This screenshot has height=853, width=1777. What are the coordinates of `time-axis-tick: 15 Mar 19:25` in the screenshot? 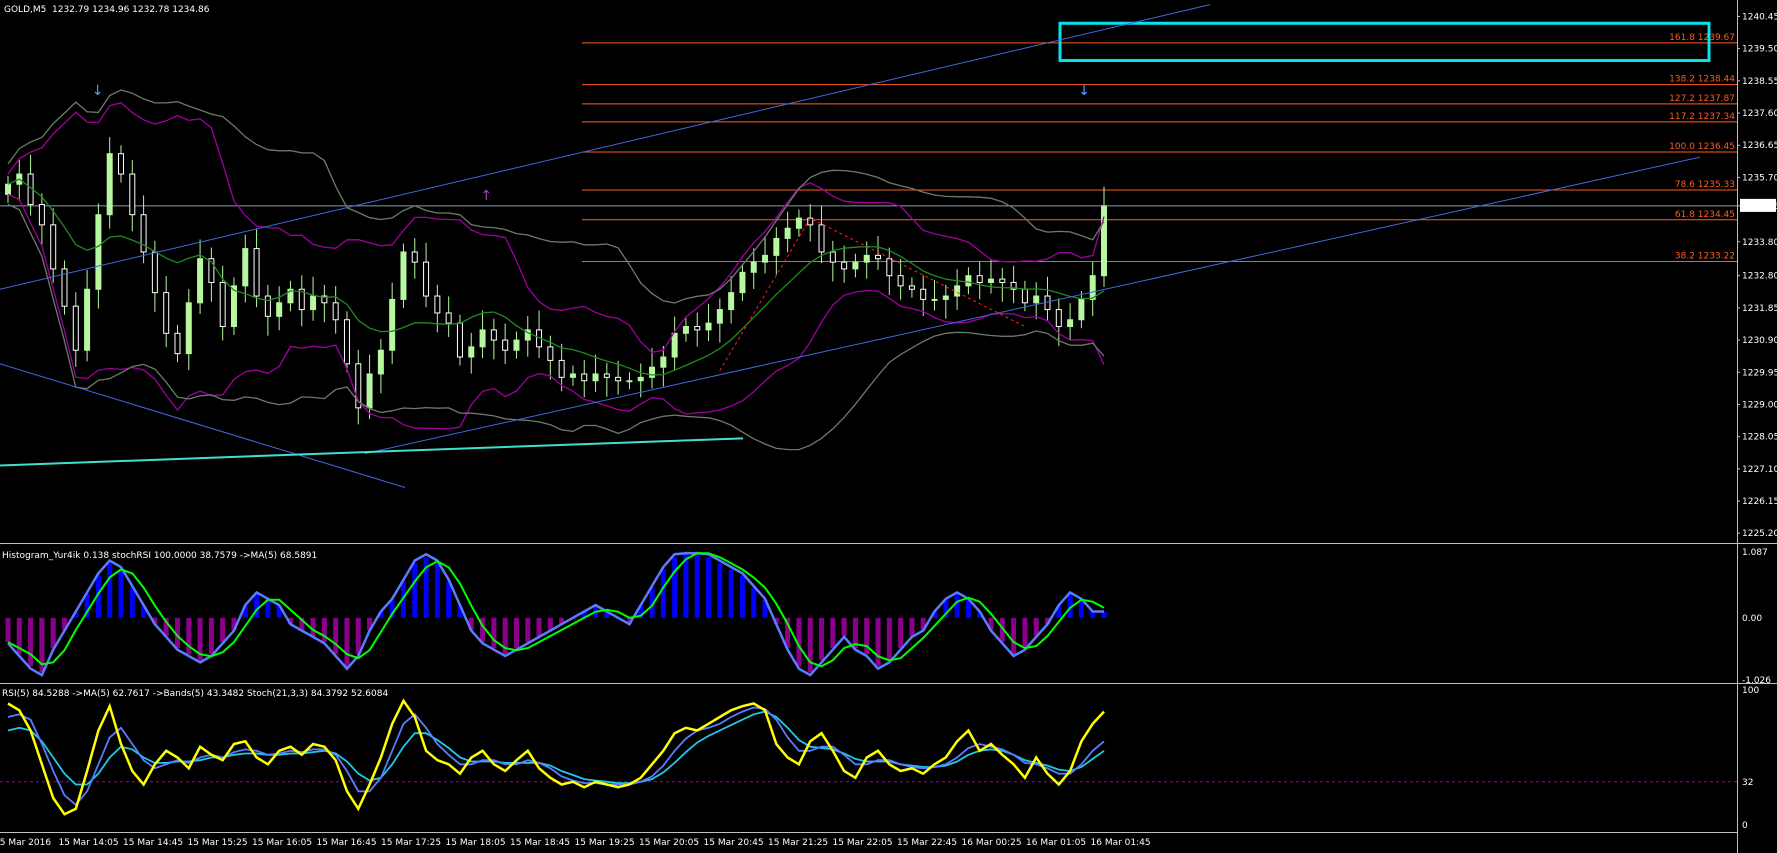 It's located at (605, 843).